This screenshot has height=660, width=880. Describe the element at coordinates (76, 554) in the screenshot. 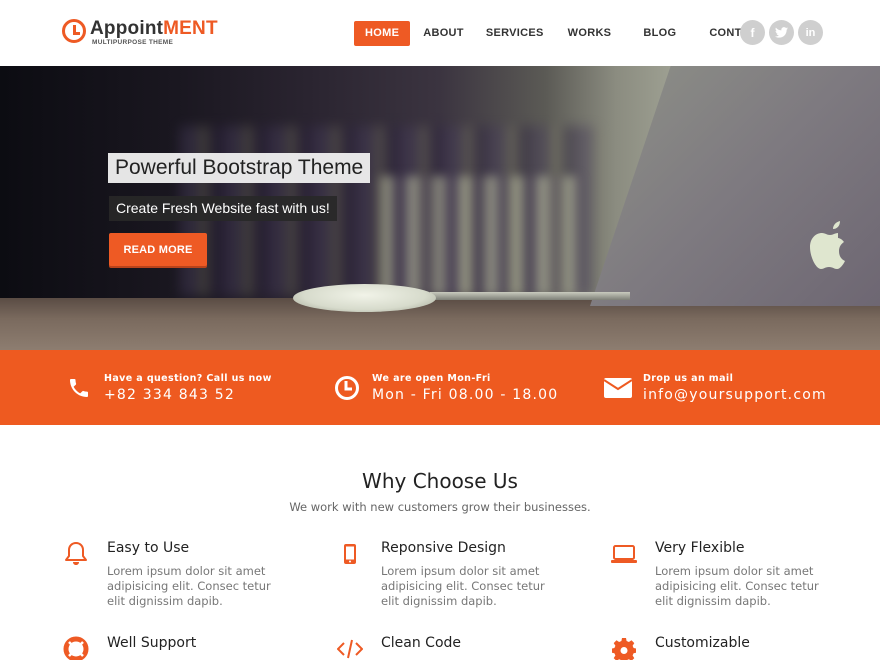

I see `bell-icon` at that location.